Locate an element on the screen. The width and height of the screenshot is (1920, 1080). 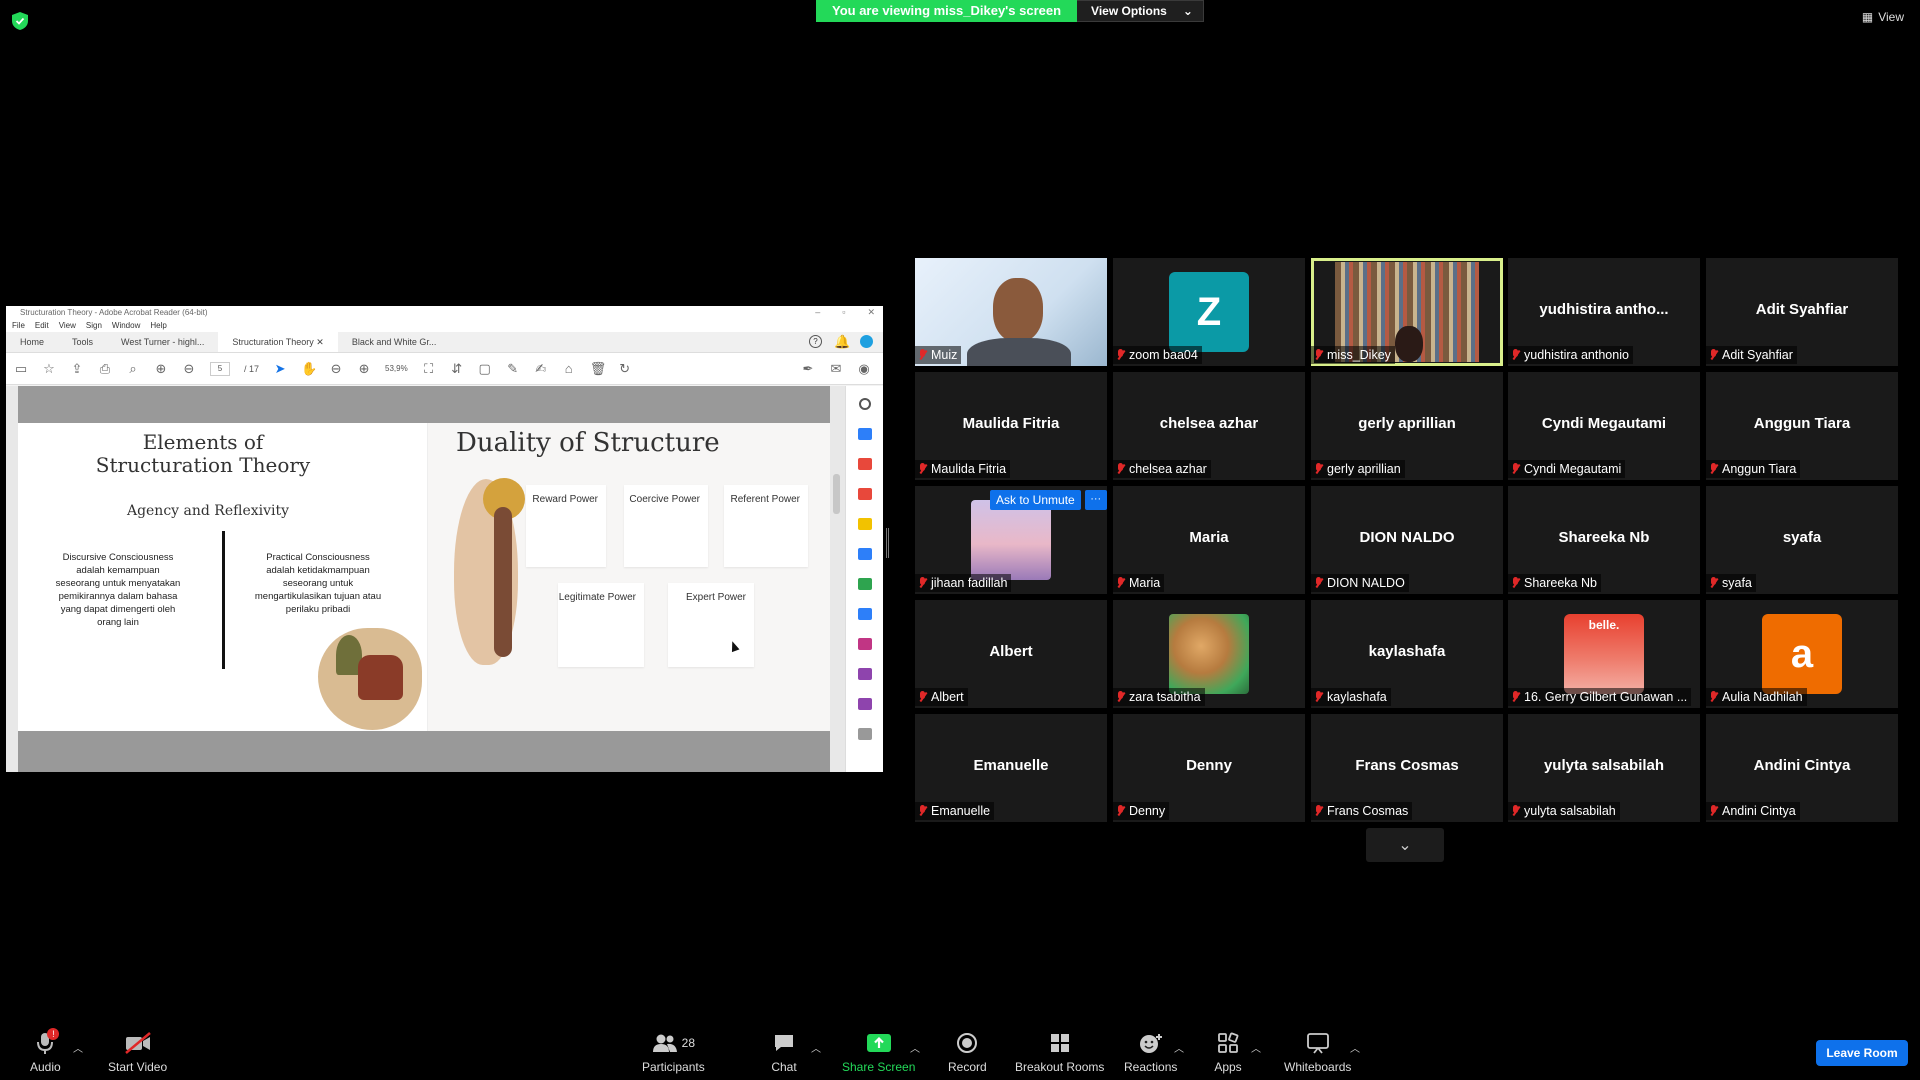
participant-tile-syafa: syafa syafa is located at coordinates (1802, 540).